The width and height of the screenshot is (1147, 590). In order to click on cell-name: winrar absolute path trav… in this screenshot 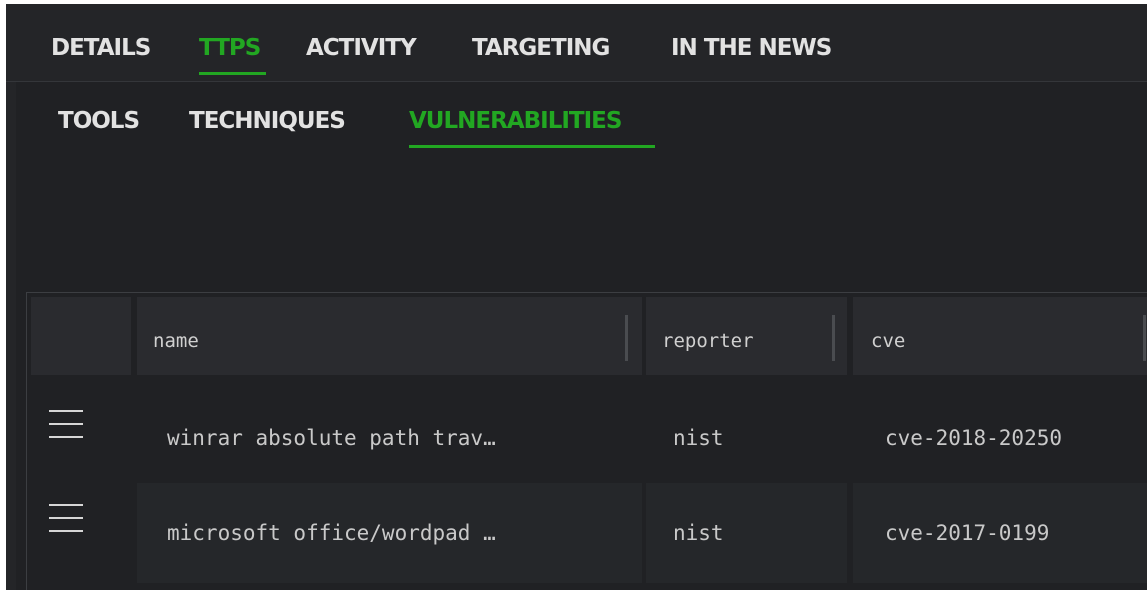, I will do `click(331, 438)`.